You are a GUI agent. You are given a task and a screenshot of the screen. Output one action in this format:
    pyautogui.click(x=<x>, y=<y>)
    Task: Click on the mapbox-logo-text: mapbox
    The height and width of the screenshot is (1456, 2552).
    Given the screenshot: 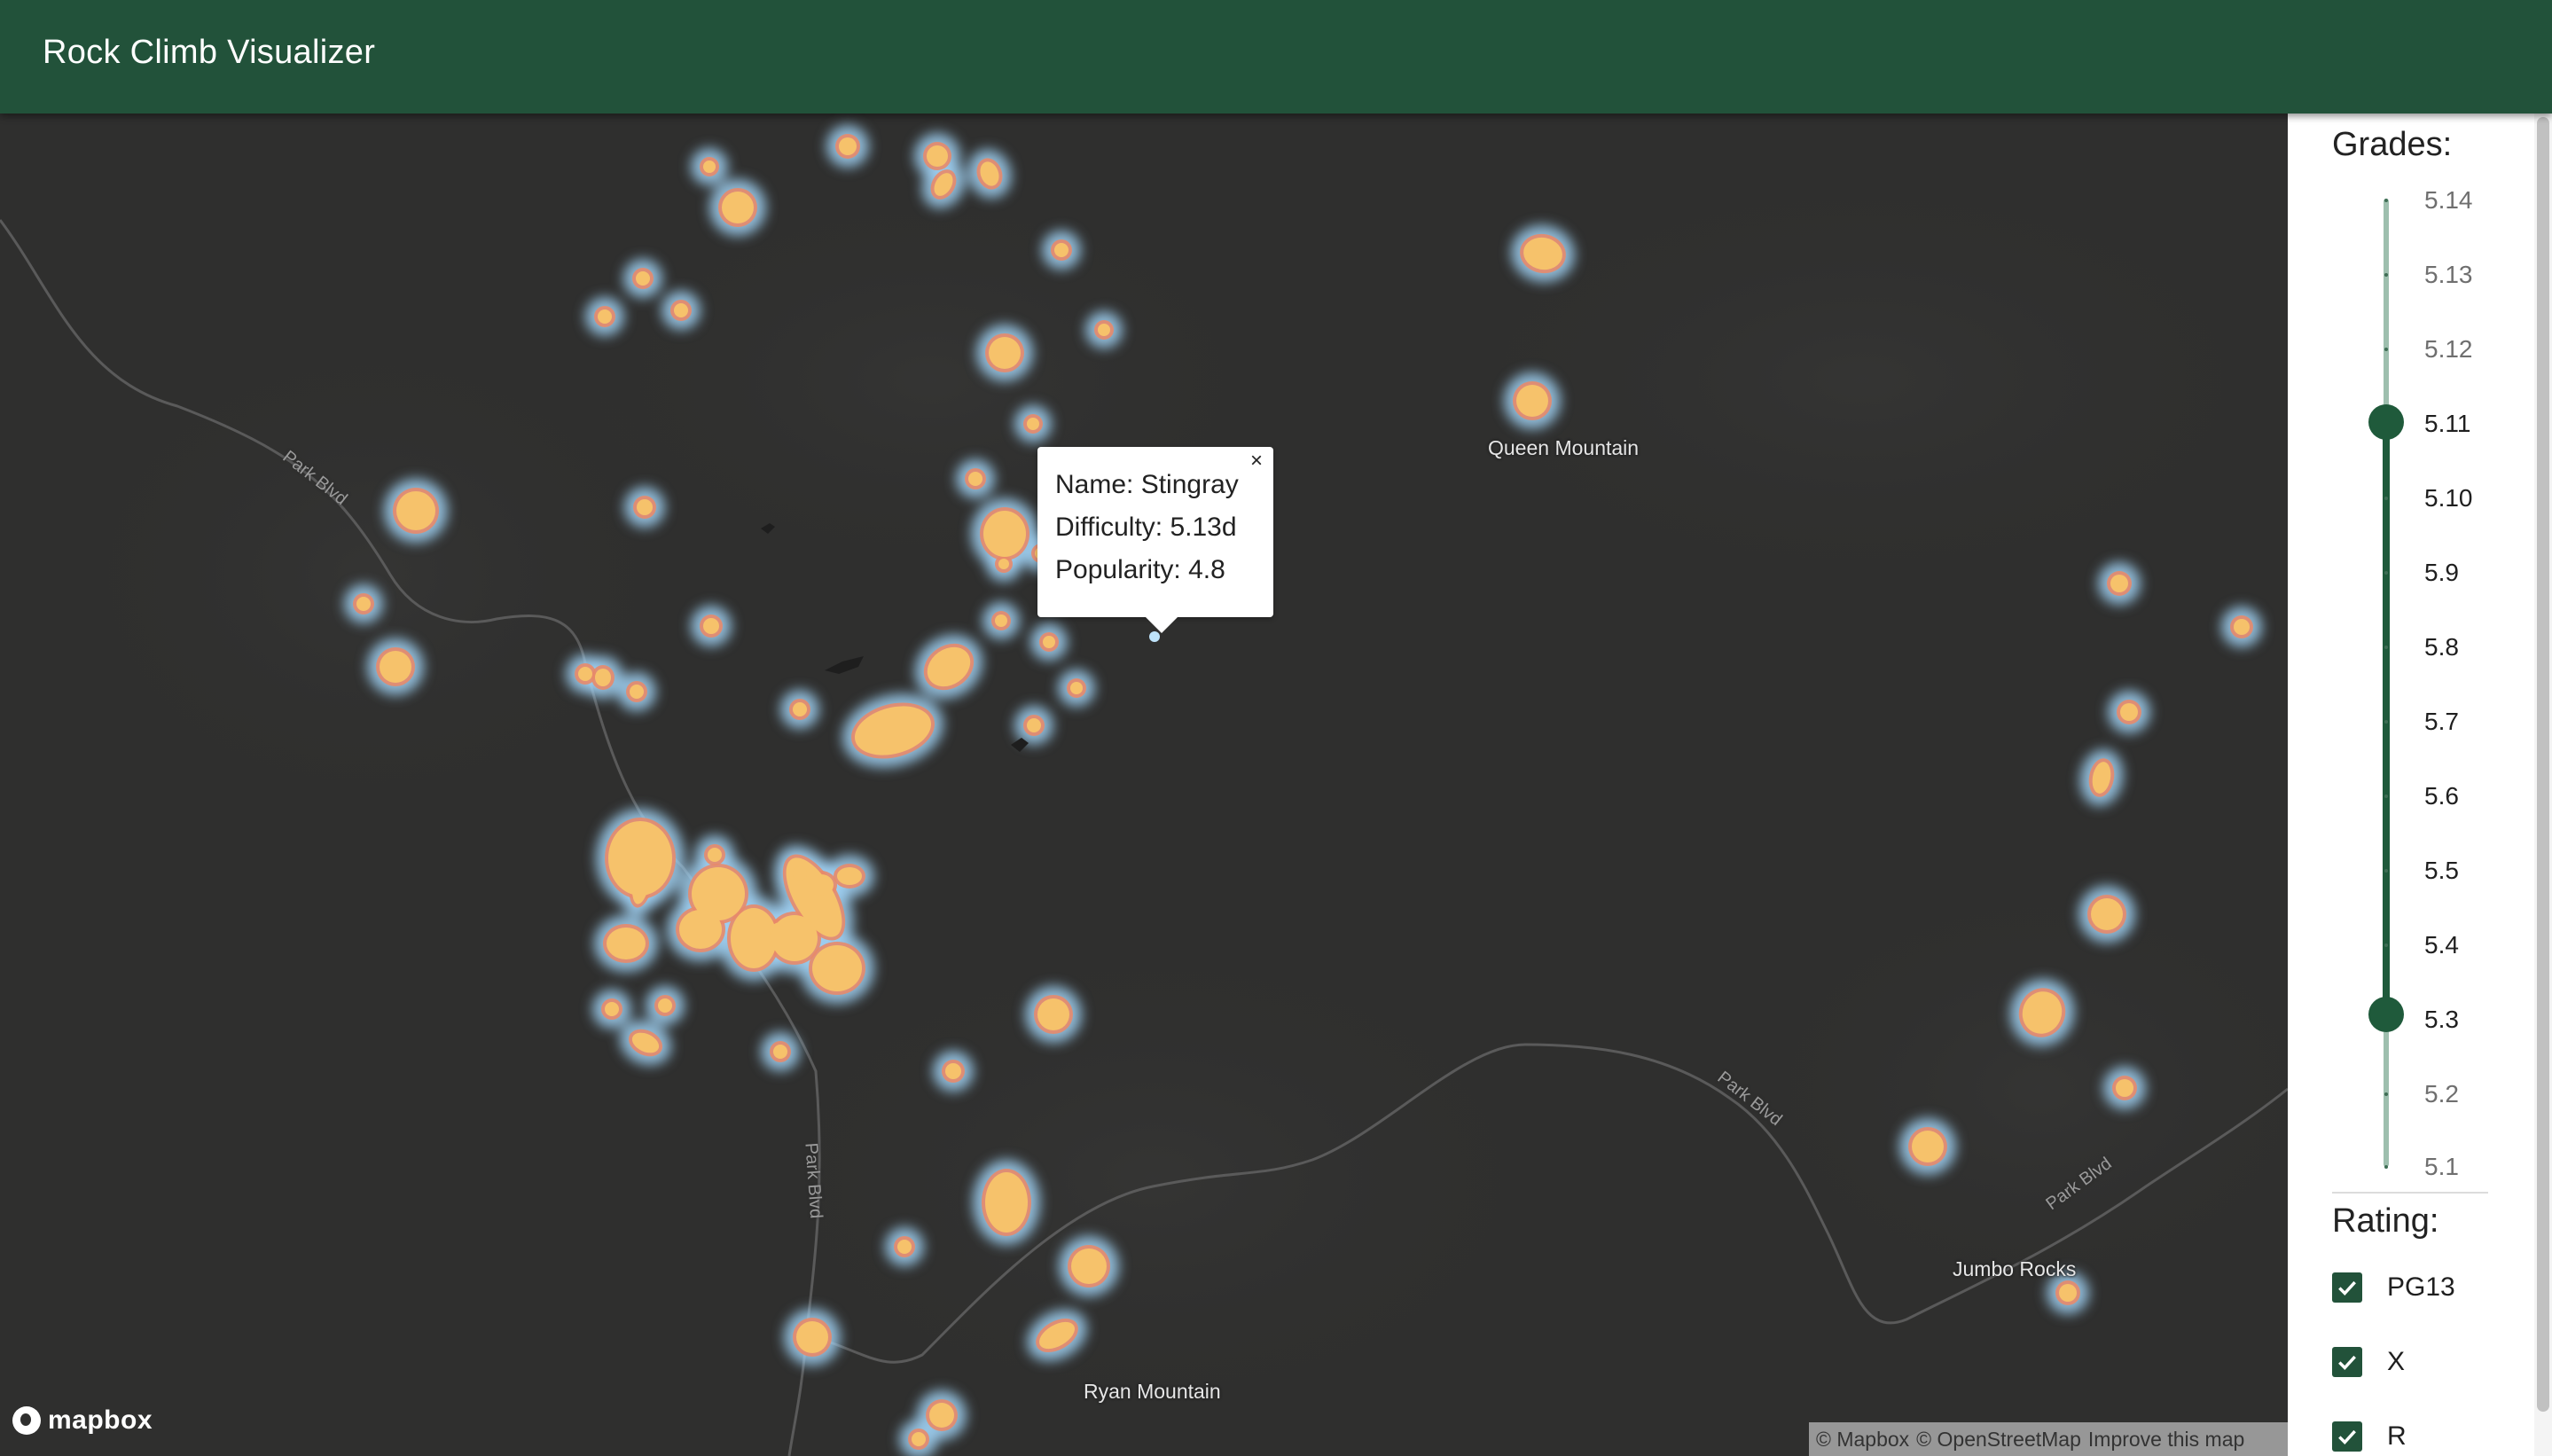 What is the action you would take?
    pyautogui.click(x=100, y=1420)
    